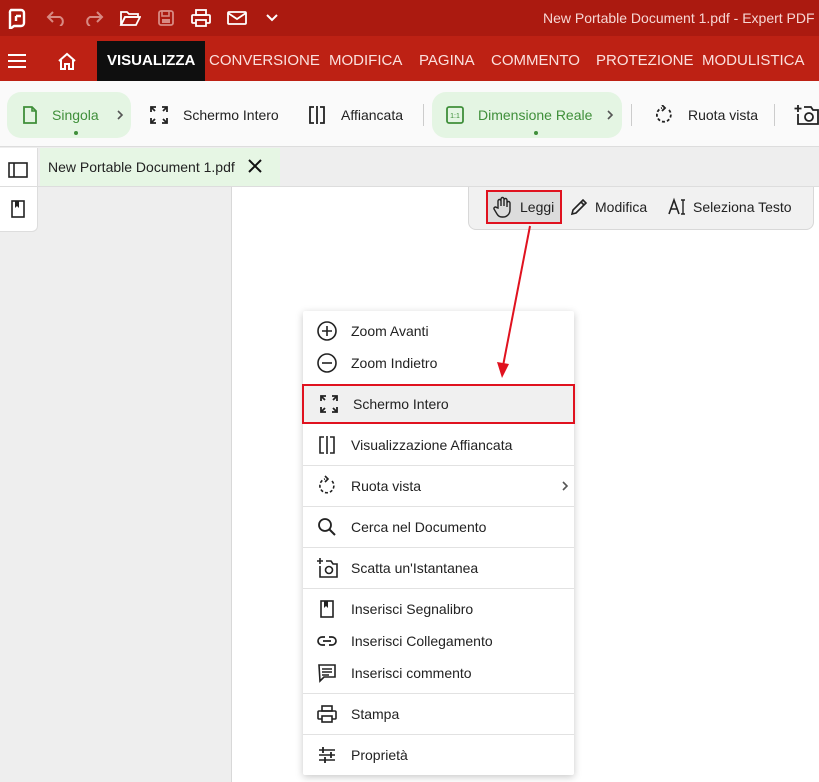 The height and width of the screenshot is (782, 819). What do you see at coordinates (535, 61) in the screenshot?
I see `tab-commento: COMMENTO` at bounding box center [535, 61].